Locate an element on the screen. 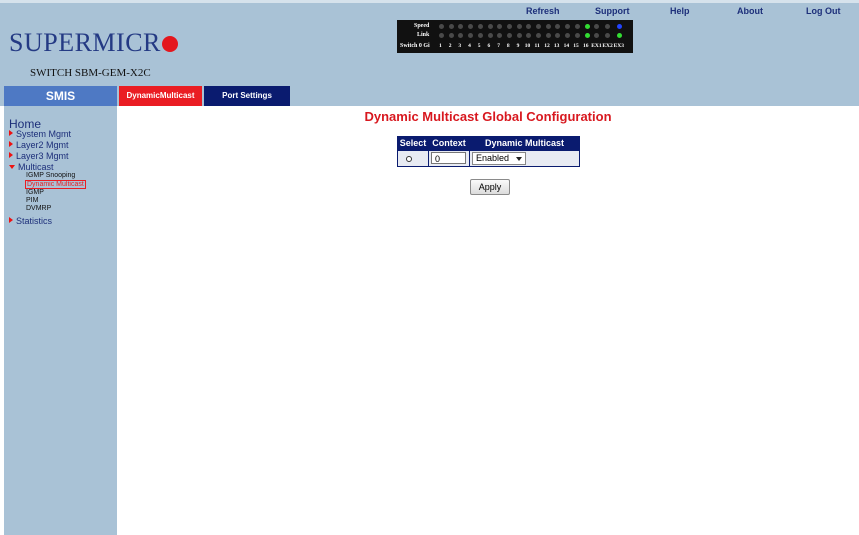 The image size is (859, 535). speed-label: Speed is located at coordinates (422, 26).